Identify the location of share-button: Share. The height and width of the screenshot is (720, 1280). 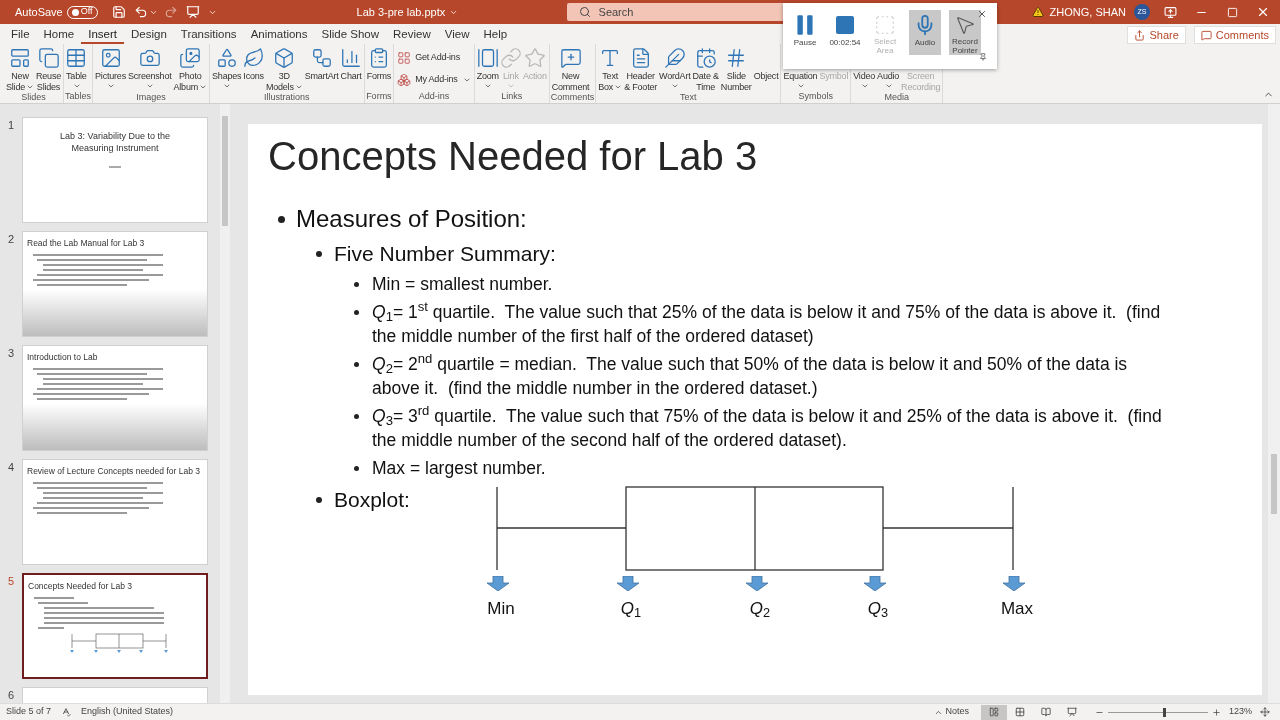
(1156, 35).